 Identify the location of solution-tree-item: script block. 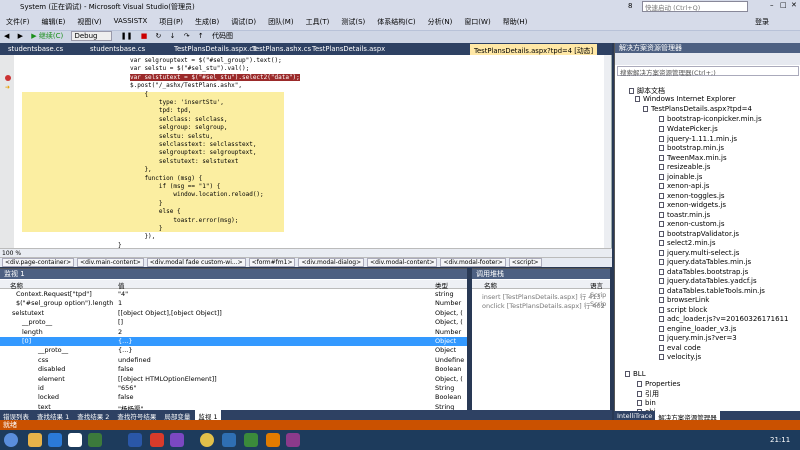
(683, 310).